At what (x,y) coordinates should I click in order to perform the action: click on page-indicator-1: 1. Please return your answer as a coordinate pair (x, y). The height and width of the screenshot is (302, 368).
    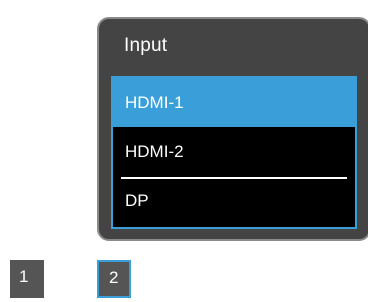
    Looking at the image, I should click on (27, 279).